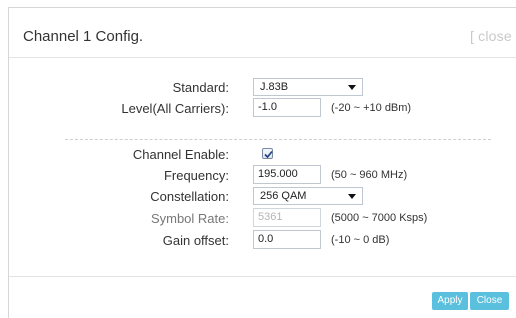  I want to click on gain-offset-input: 0.0, so click(287, 239).